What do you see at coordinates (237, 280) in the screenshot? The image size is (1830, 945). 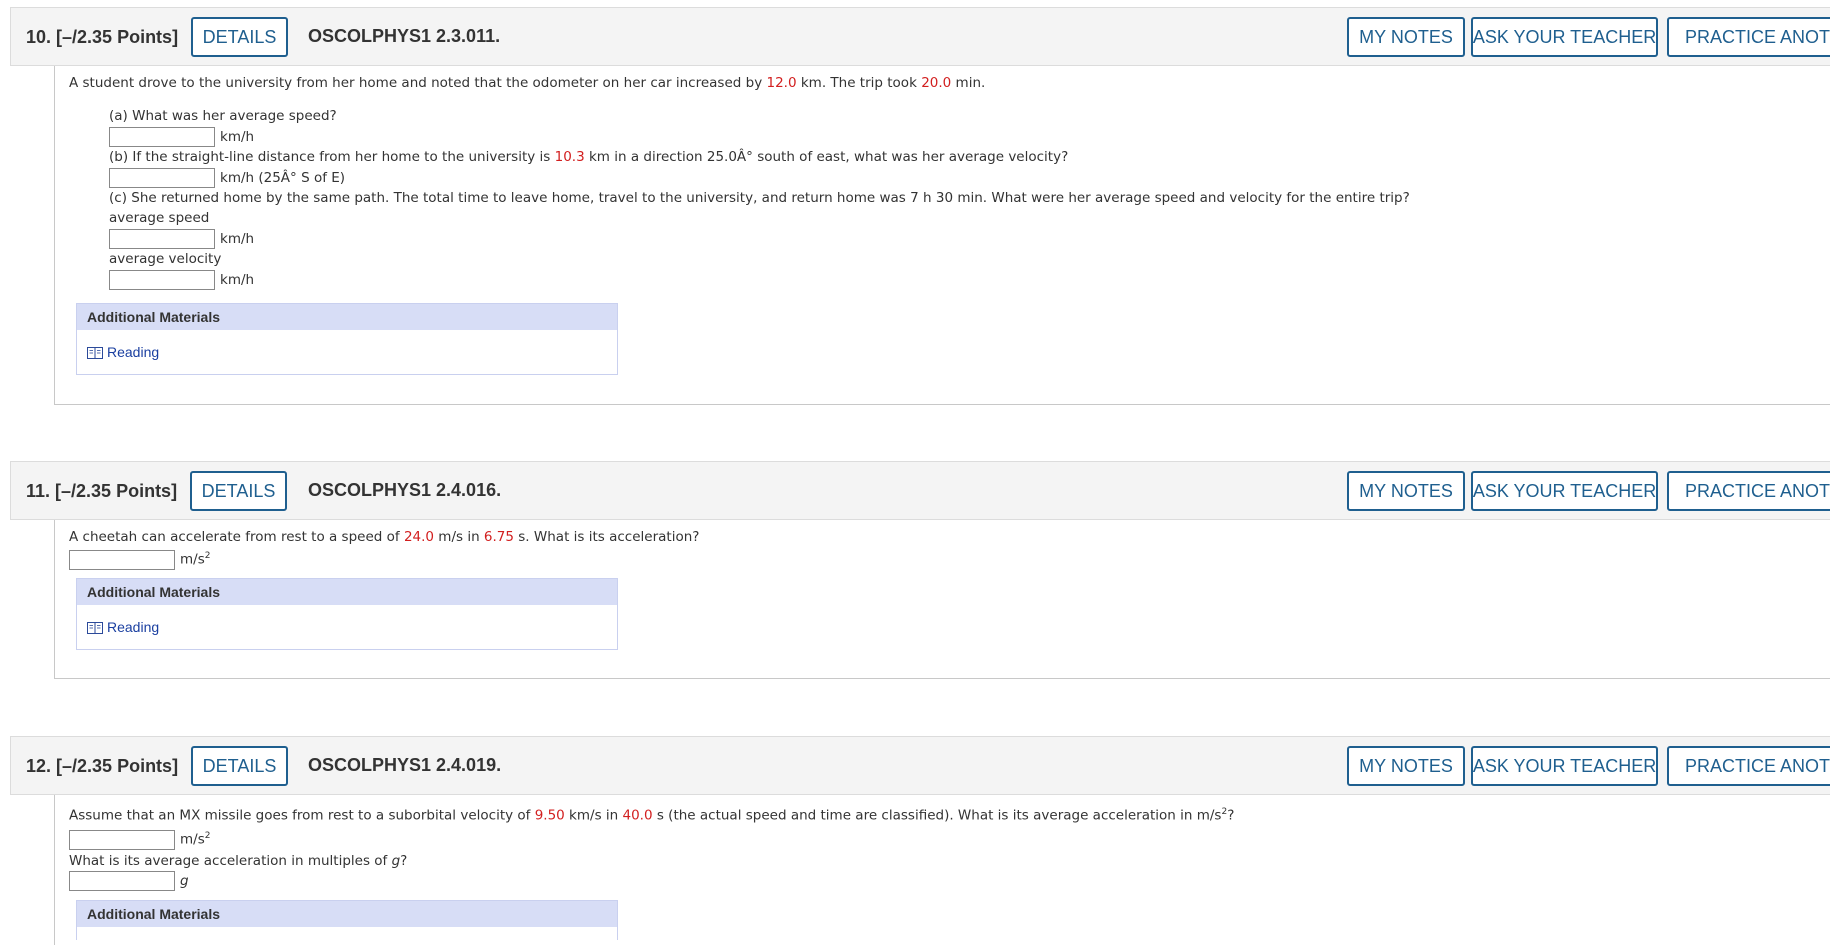 I see `average-velocity-unit: km/h` at bounding box center [237, 280].